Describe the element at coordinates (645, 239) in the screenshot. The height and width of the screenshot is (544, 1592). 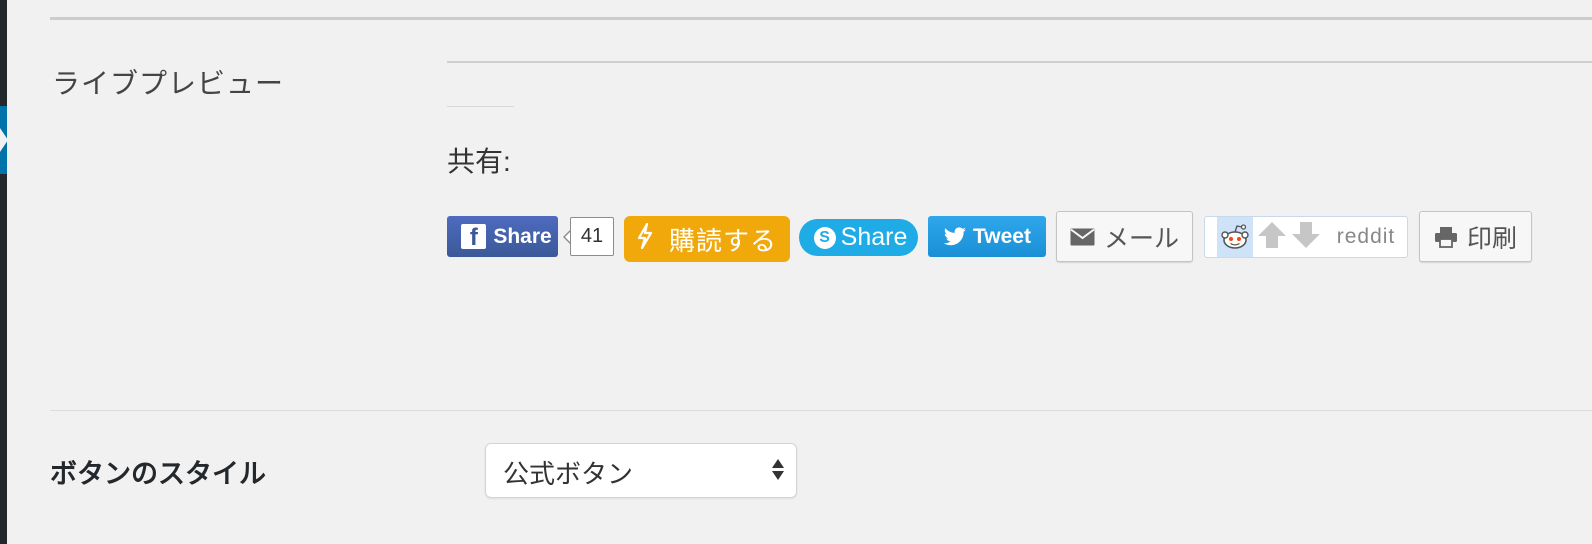
I see `bolt-icon` at that location.